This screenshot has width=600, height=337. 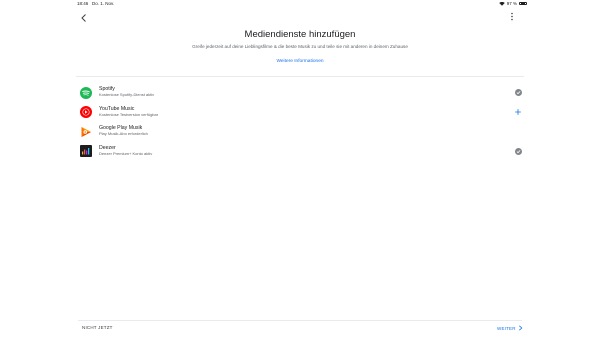 I want to click on wifi-icon, so click(x=501, y=3).